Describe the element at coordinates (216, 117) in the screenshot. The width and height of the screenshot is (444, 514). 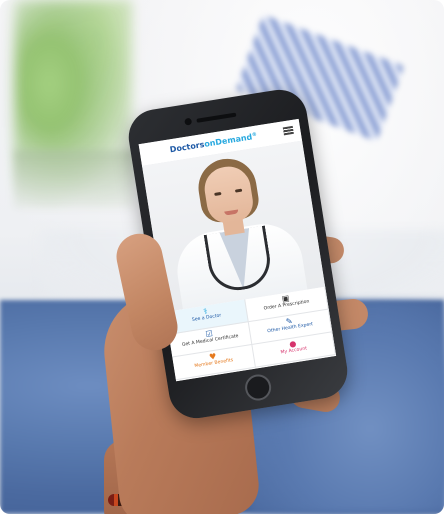
I see `earpiece` at that location.